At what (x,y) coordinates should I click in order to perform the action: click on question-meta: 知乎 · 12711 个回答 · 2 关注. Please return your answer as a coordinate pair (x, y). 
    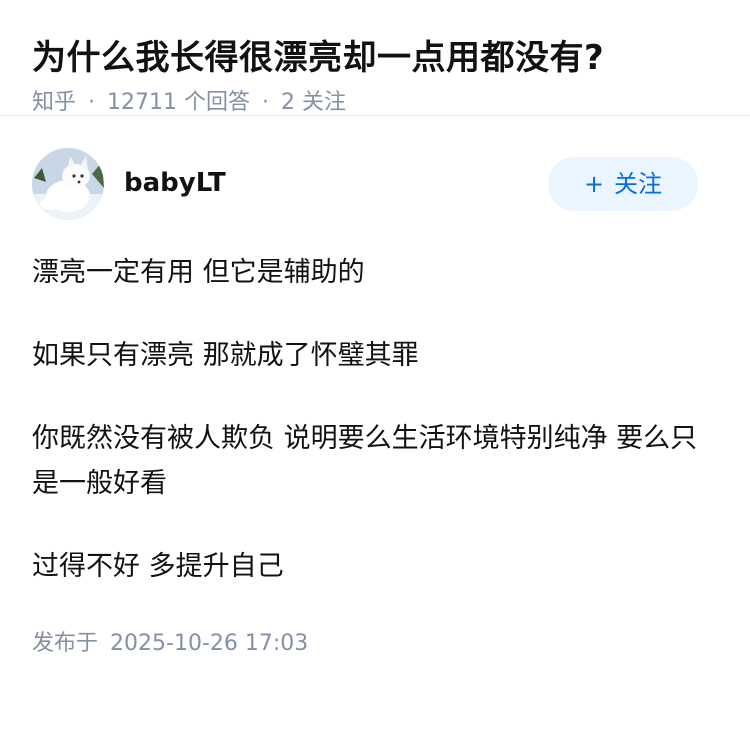
    Looking at the image, I should click on (375, 103).